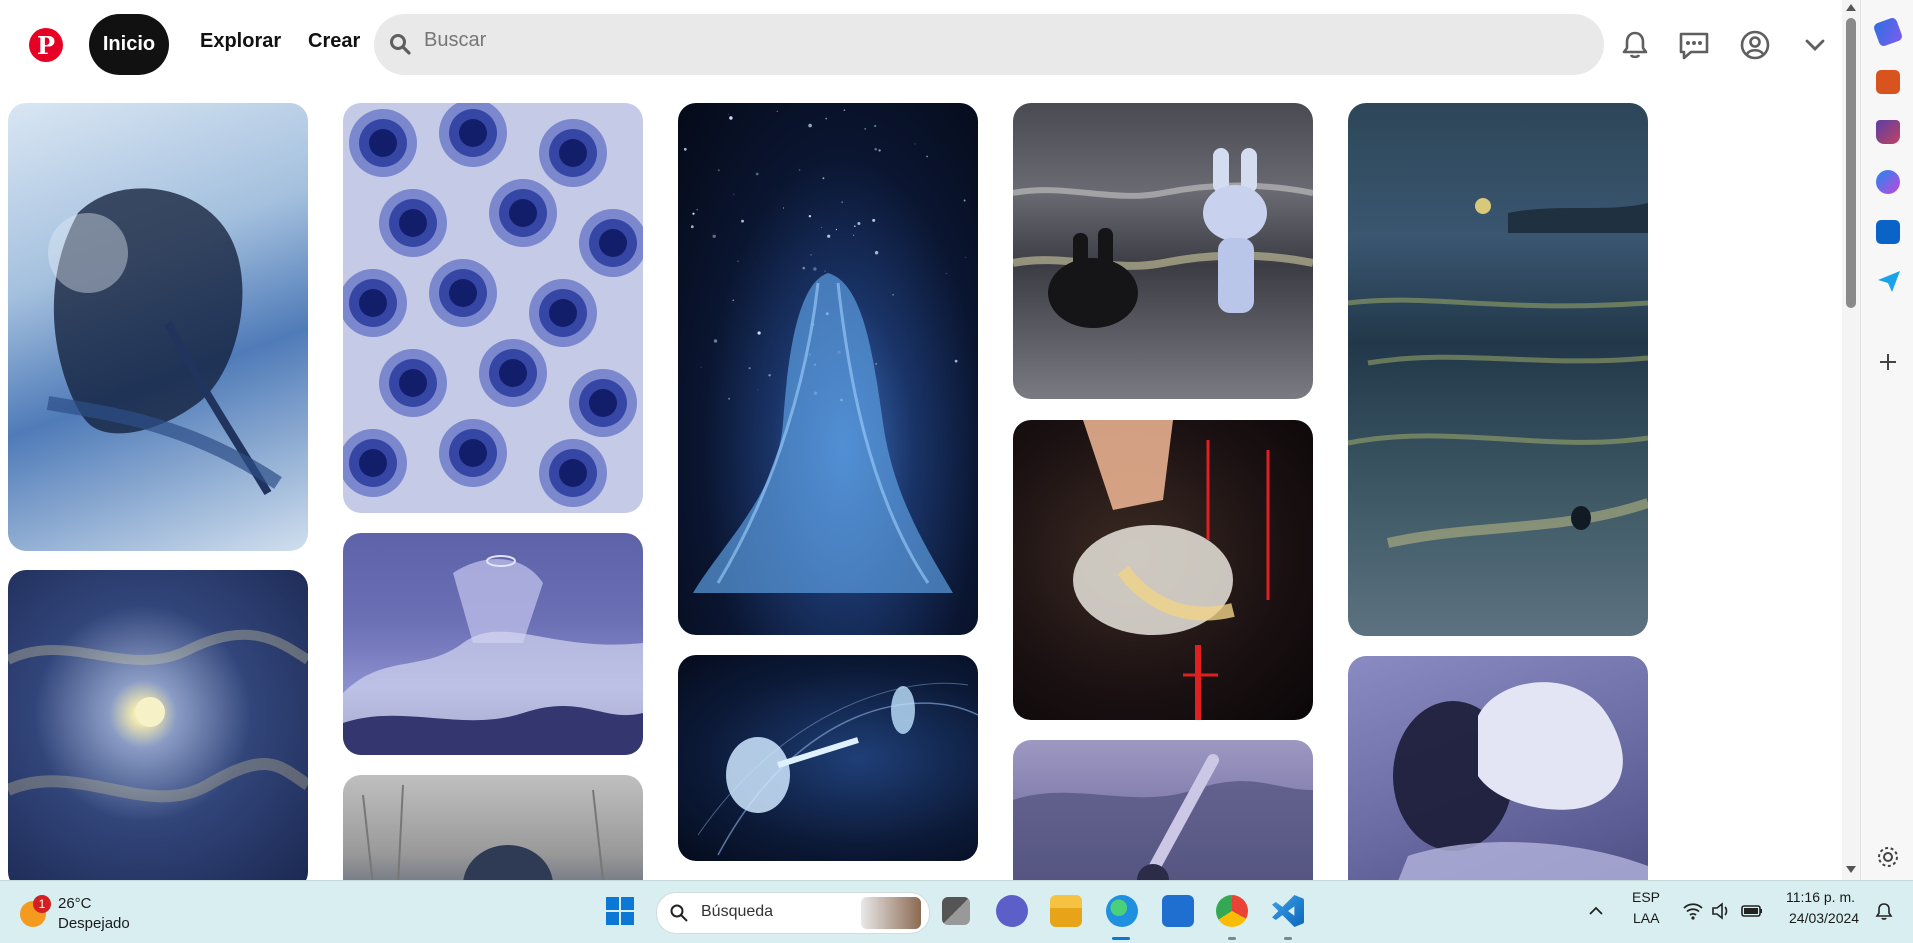  I want to click on pin-angel-waves, so click(493, 644).